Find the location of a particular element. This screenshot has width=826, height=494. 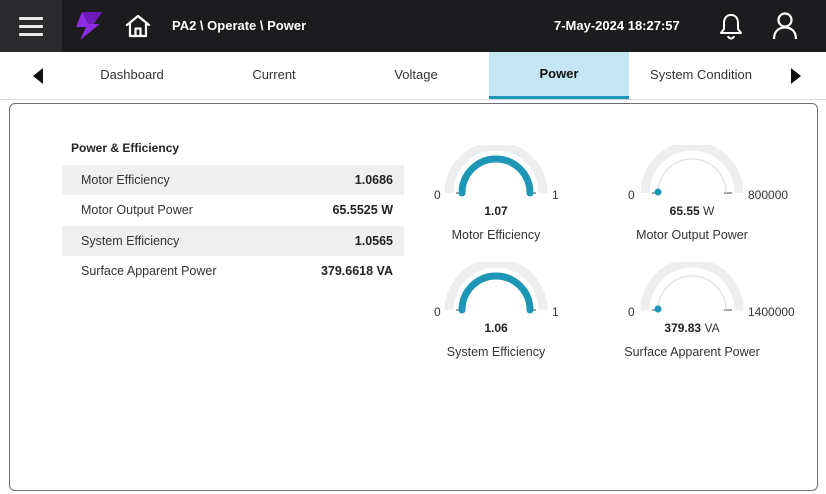

row-label: System Efficiency is located at coordinates (130, 241).